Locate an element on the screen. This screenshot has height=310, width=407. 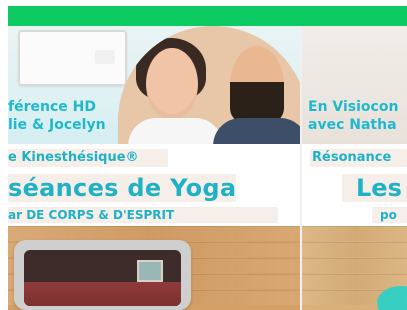
card-left-banner-line-2: lie & Jocelyn is located at coordinates (57, 125).